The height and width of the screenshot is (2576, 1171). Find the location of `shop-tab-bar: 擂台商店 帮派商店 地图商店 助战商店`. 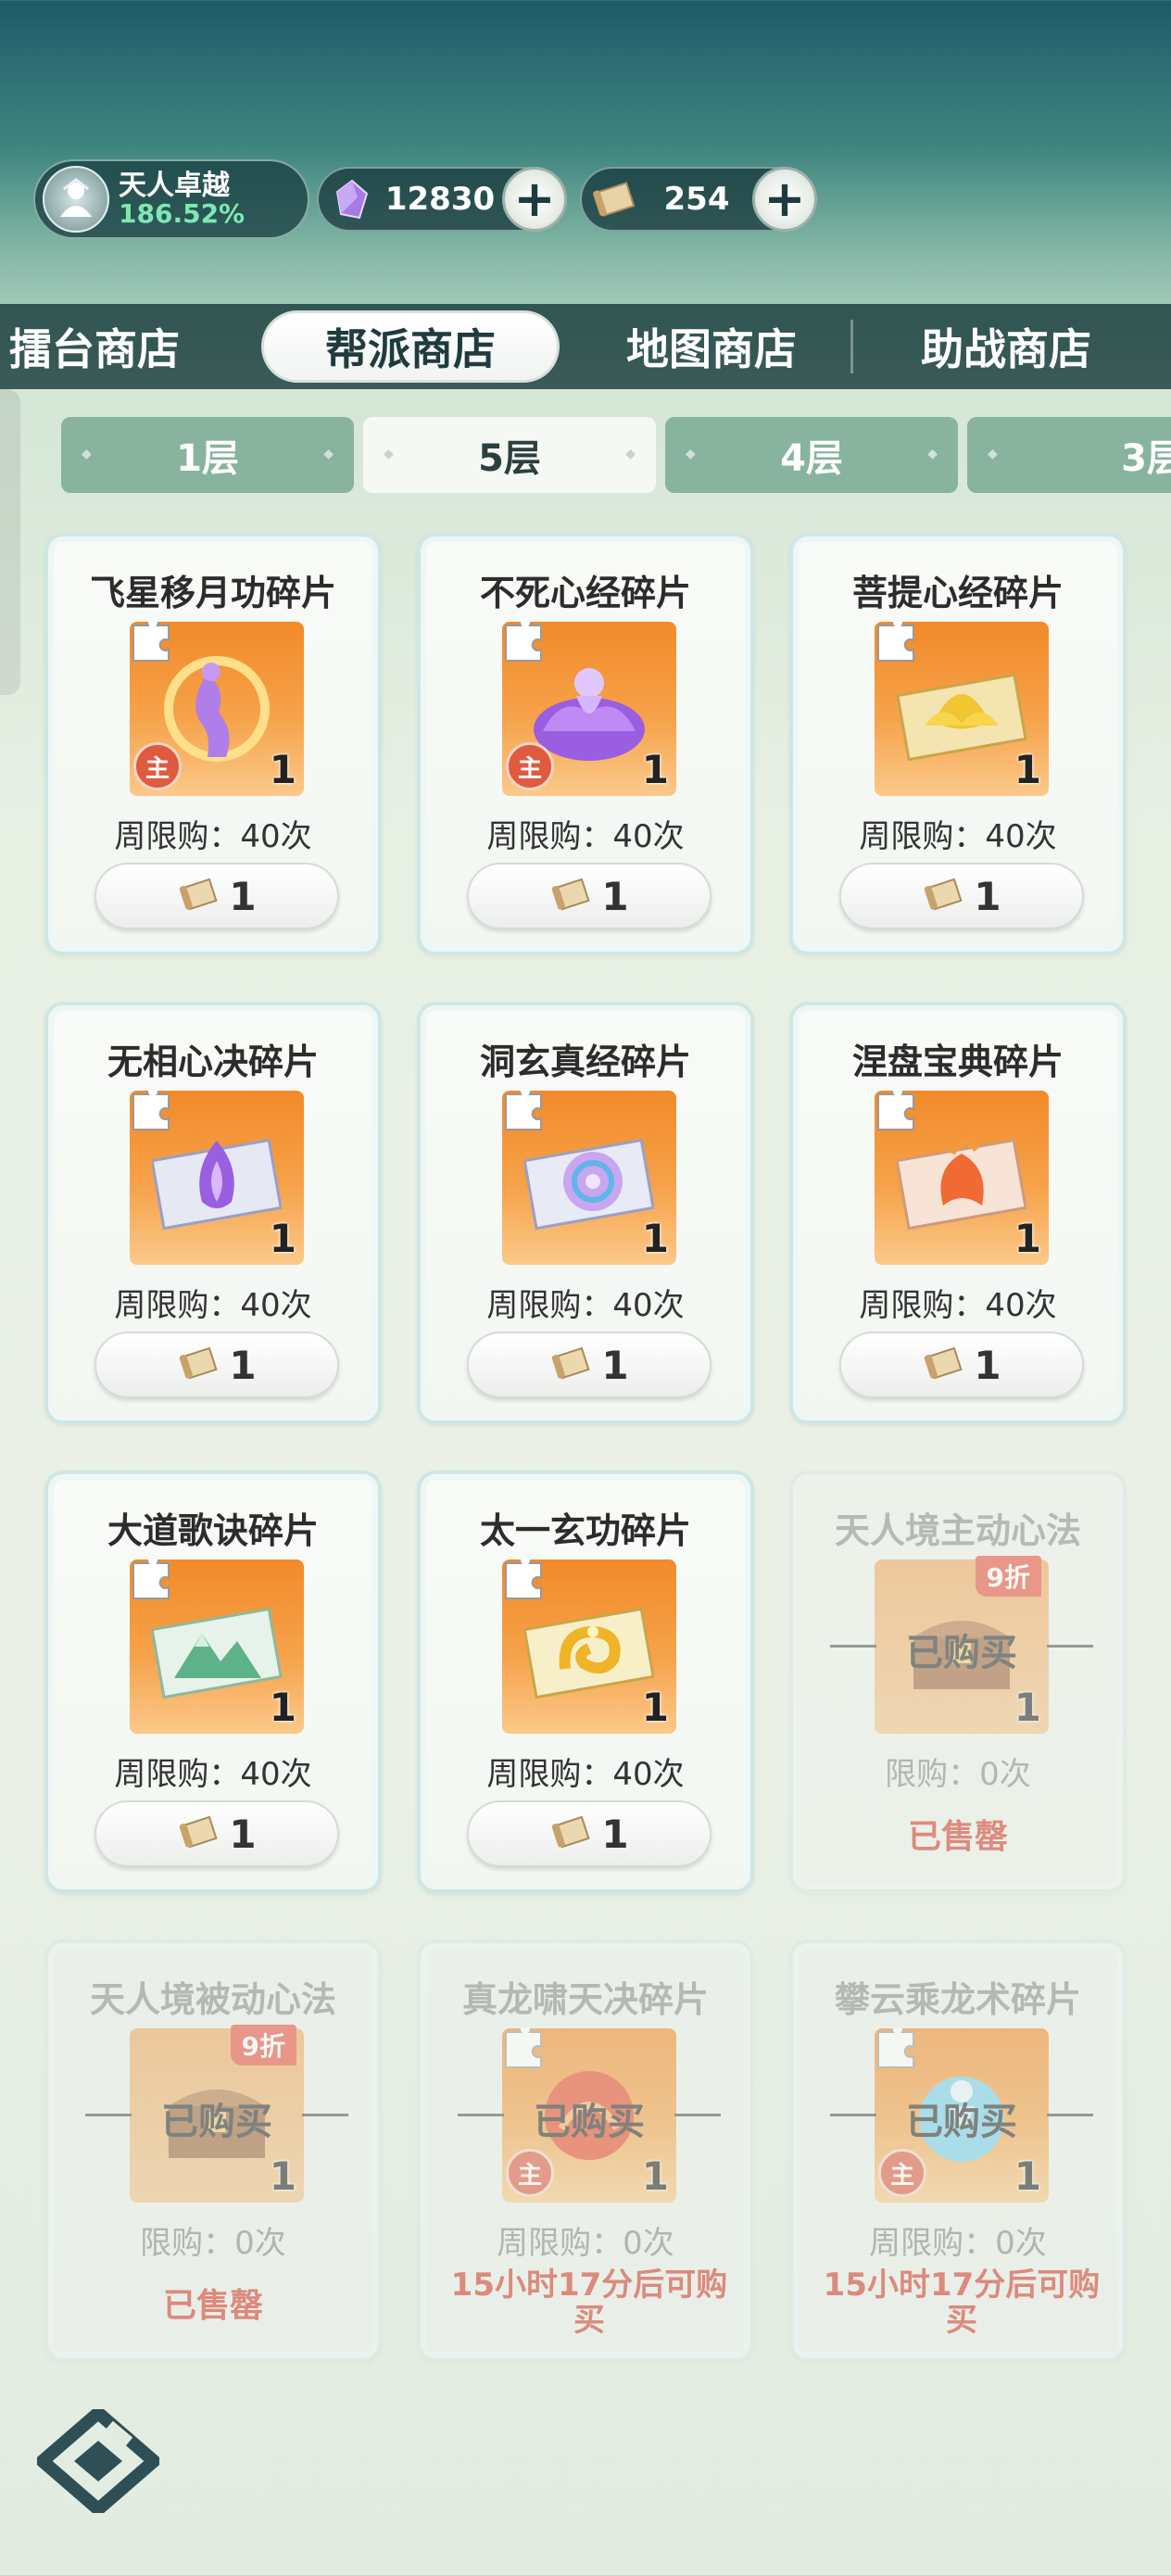

shop-tab-bar: 擂台商店 帮派商店 地图商店 助战商店 is located at coordinates (585, 346).